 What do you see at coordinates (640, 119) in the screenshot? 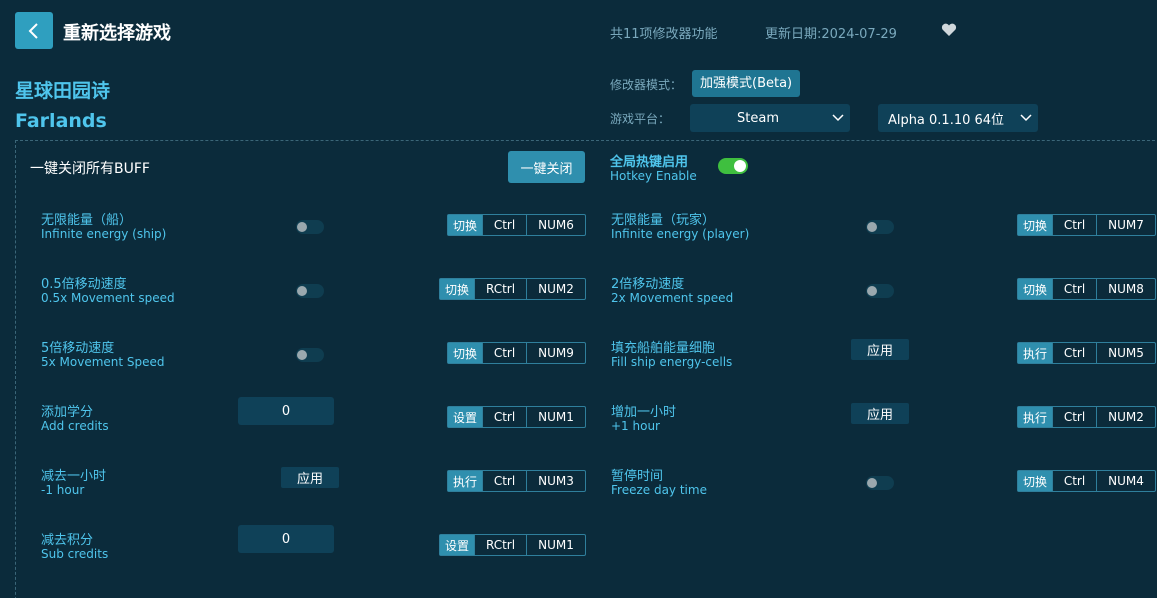
I see `platform-label: 游戏平台：` at bounding box center [640, 119].